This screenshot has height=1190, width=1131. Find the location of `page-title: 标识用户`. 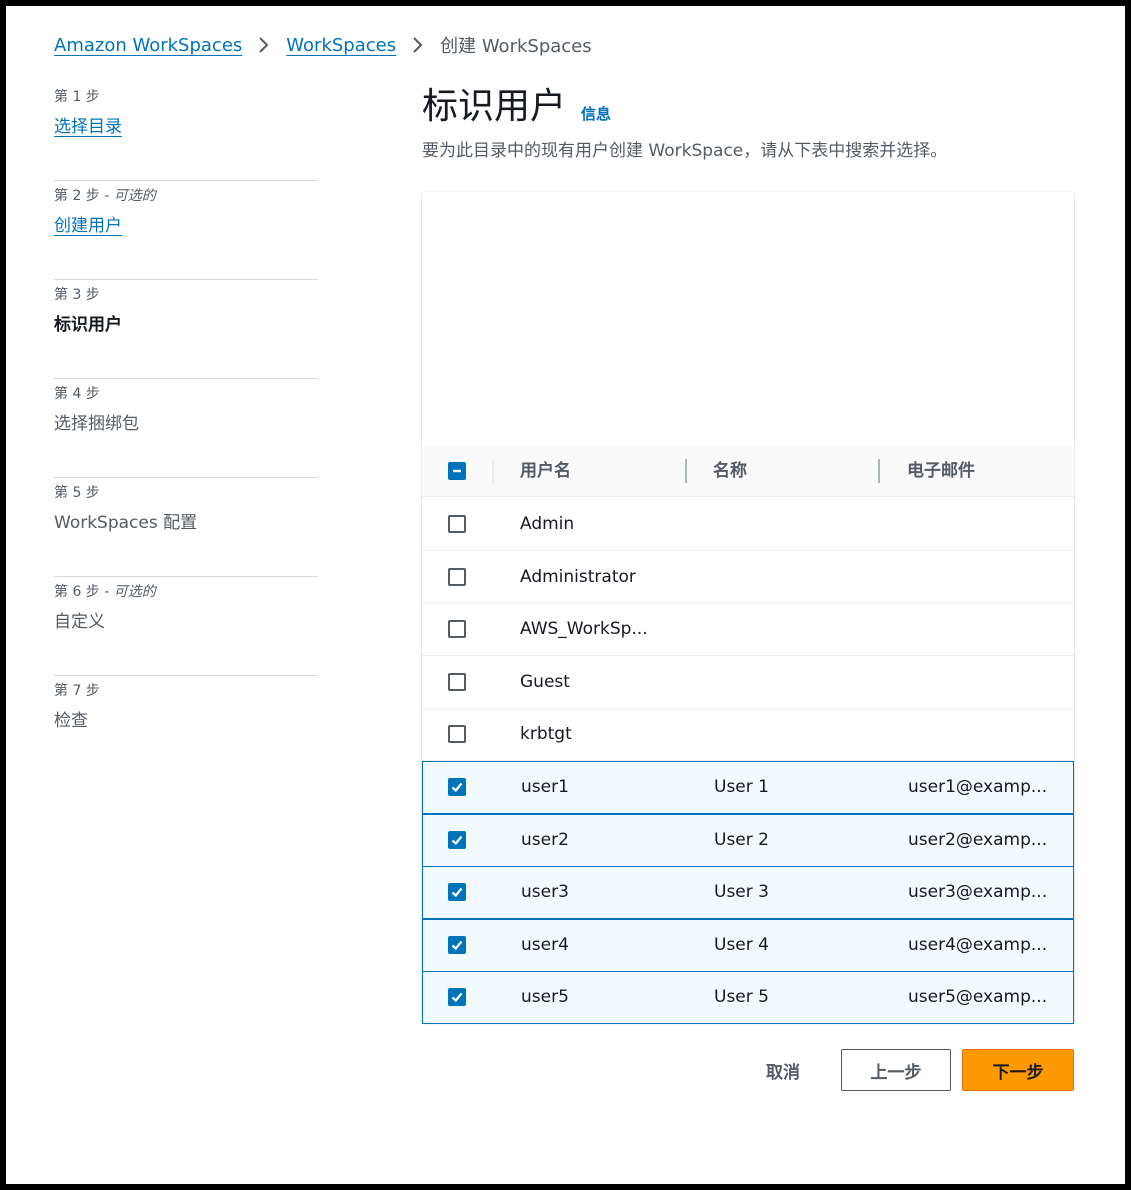

page-title: 标识用户 is located at coordinates (494, 106).